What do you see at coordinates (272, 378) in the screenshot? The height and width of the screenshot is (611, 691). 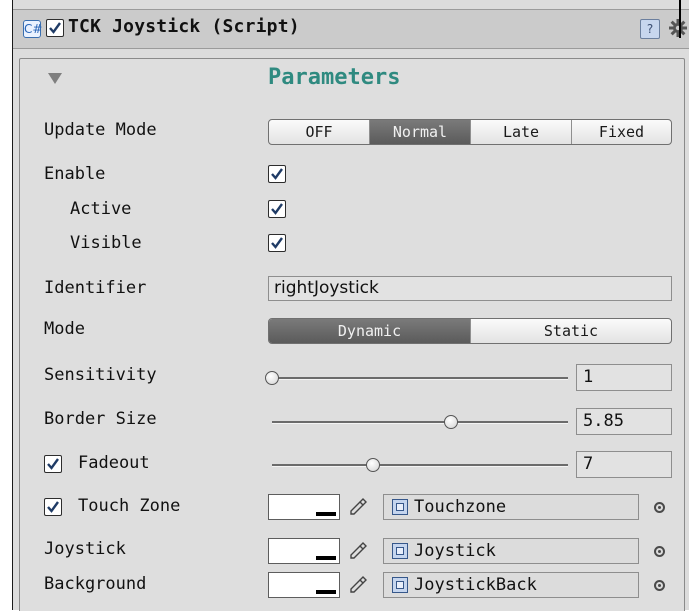 I see `sensitivity-slider-thumb` at bounding box center [272, 378].